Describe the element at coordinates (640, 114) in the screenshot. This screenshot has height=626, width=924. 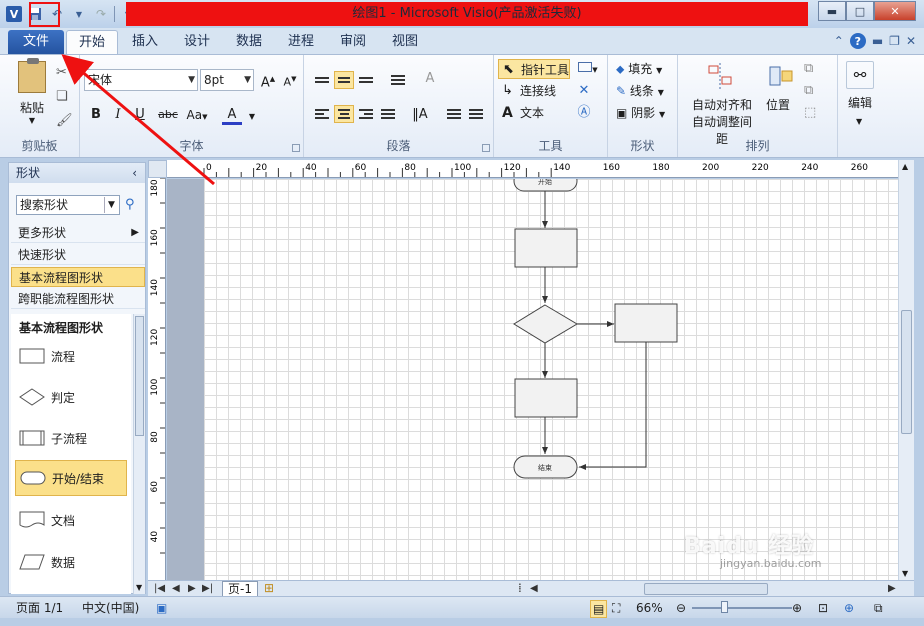
I see `shadow-button: ▣ 阴影 ▼` at that location.